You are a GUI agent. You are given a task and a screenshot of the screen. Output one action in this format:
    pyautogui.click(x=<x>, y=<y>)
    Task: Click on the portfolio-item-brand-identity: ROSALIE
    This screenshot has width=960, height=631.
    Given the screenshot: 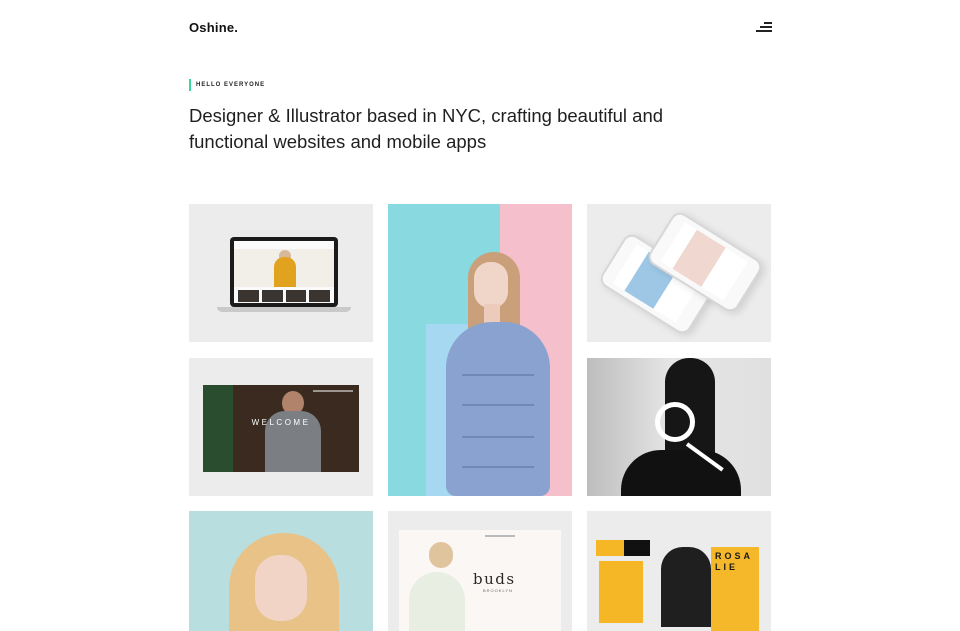 What is the action you would take?
    pyautogui.click(x=679, y=571)
    